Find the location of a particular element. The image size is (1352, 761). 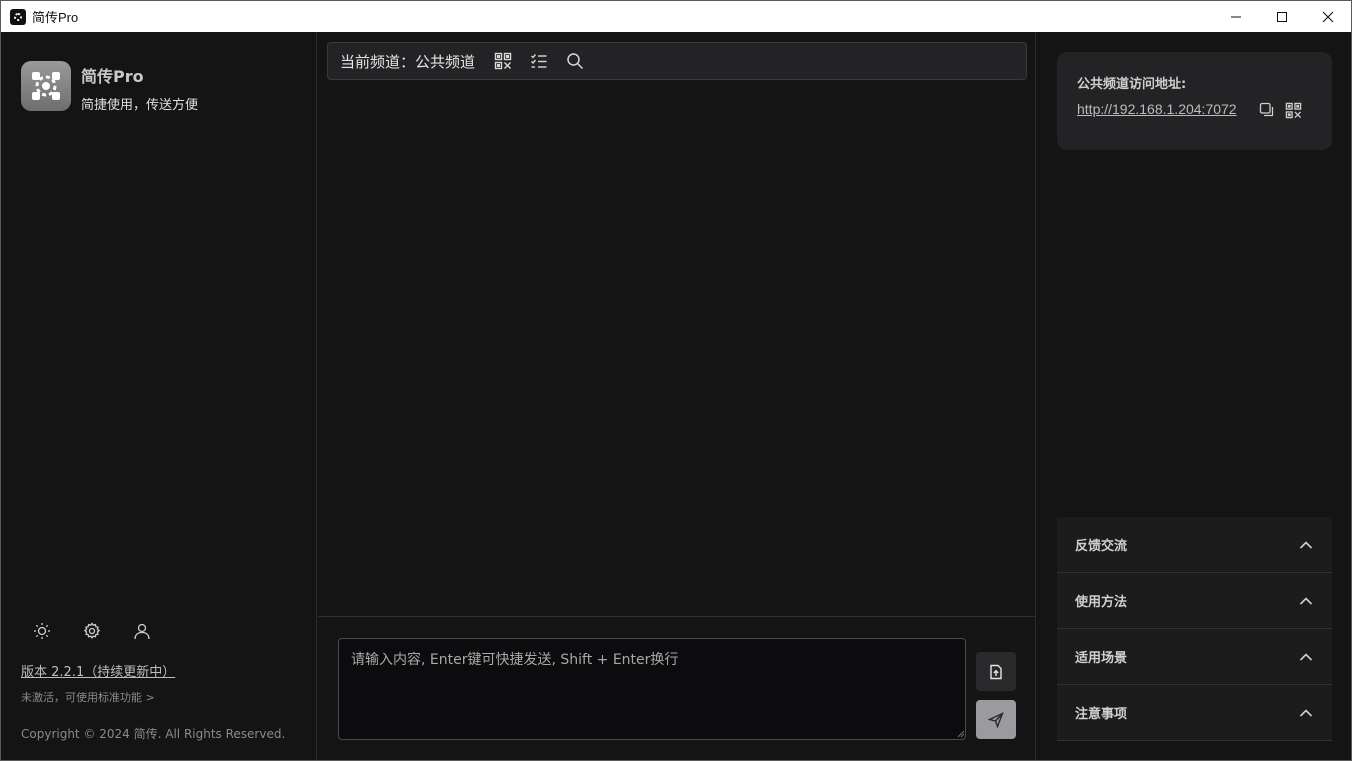

theme-toggle-button is located at coordinates (42, 631).